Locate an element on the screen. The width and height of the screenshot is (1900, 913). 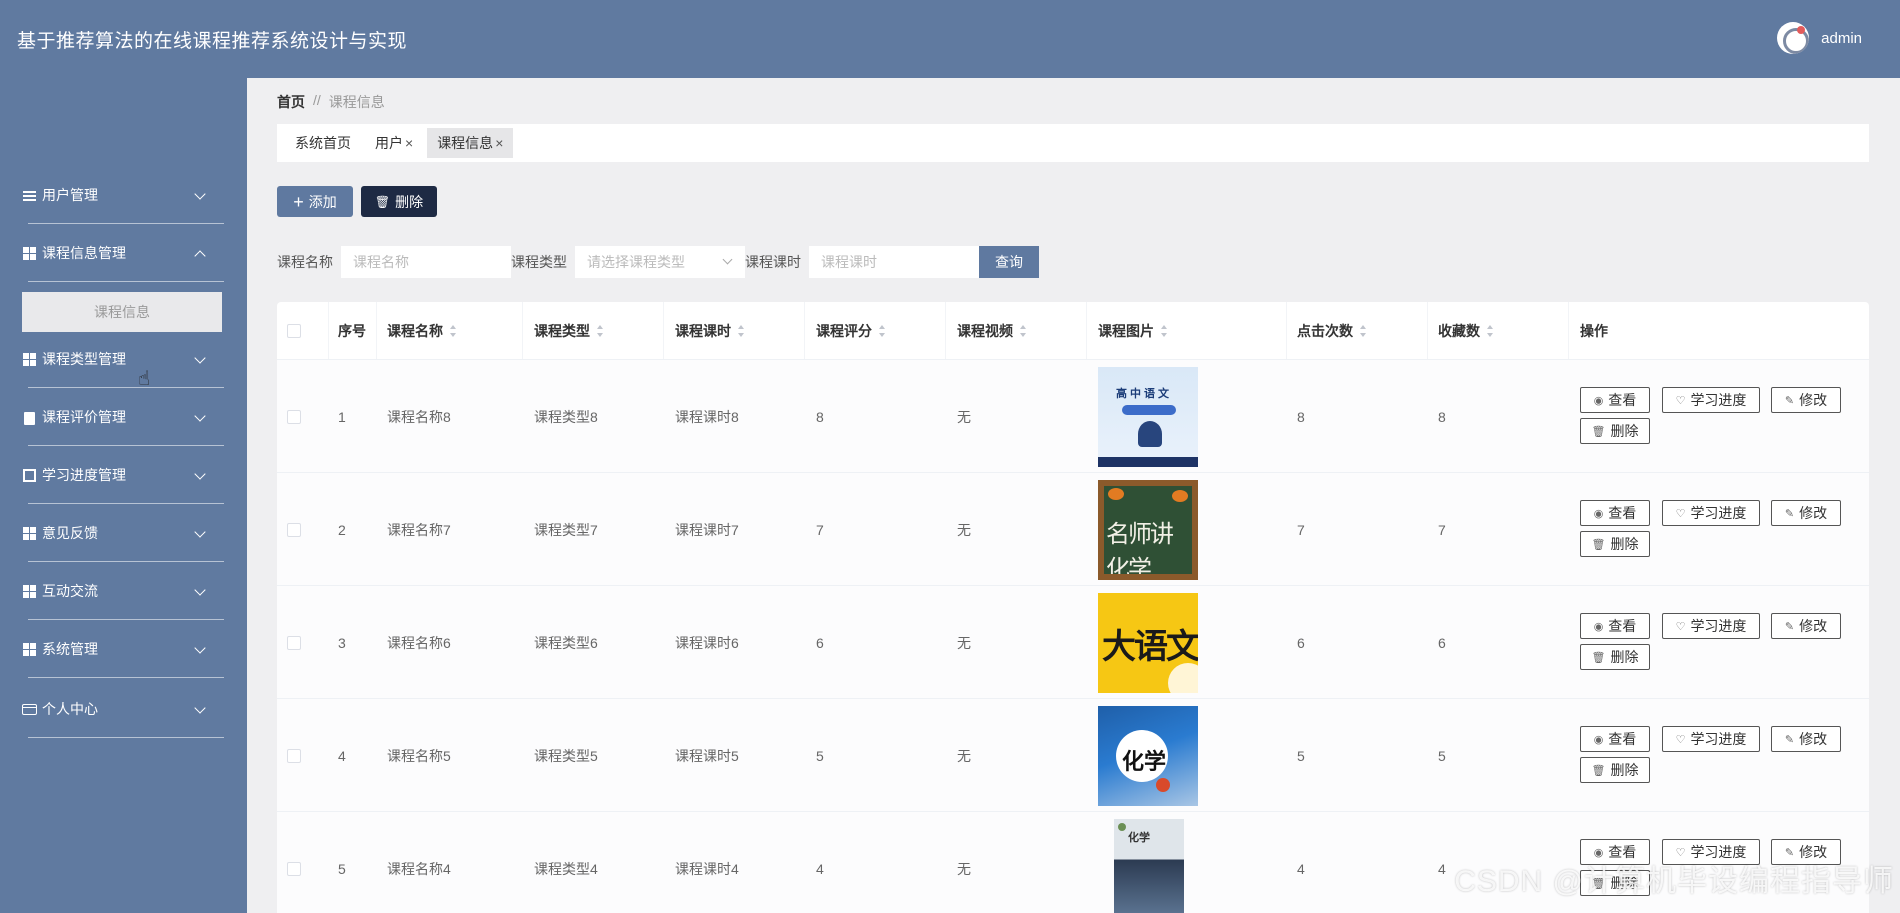
add-button: + 添加 is located at coordinates (315, 201).